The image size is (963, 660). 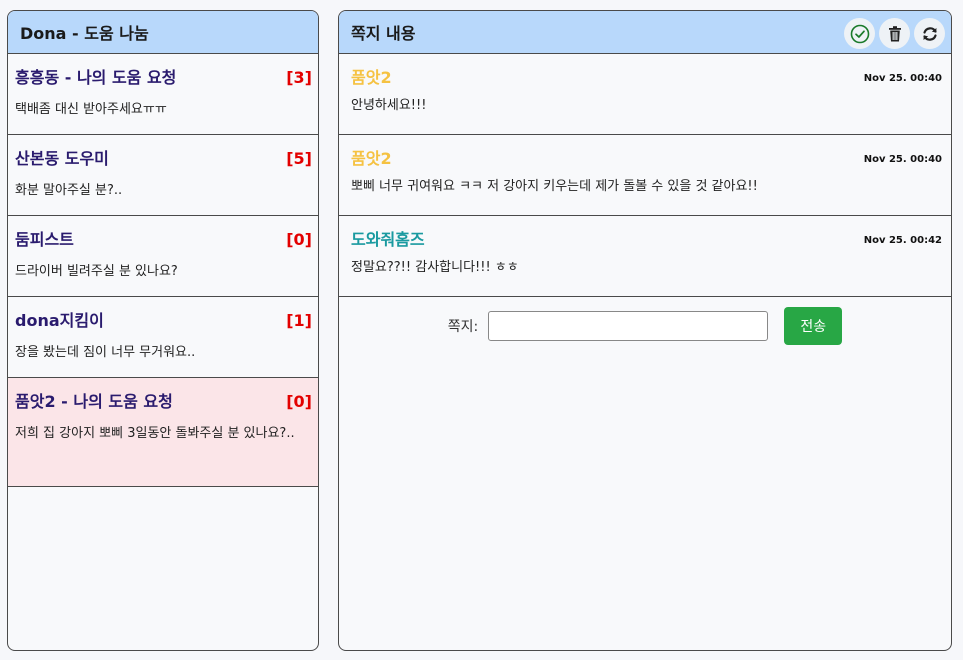 What do you see at coordinates (105, 352) in the screenshot?
I see `room-preview: 장을 봤는데 짐이 너무 무거워요..` at bounding box center [105, 352].